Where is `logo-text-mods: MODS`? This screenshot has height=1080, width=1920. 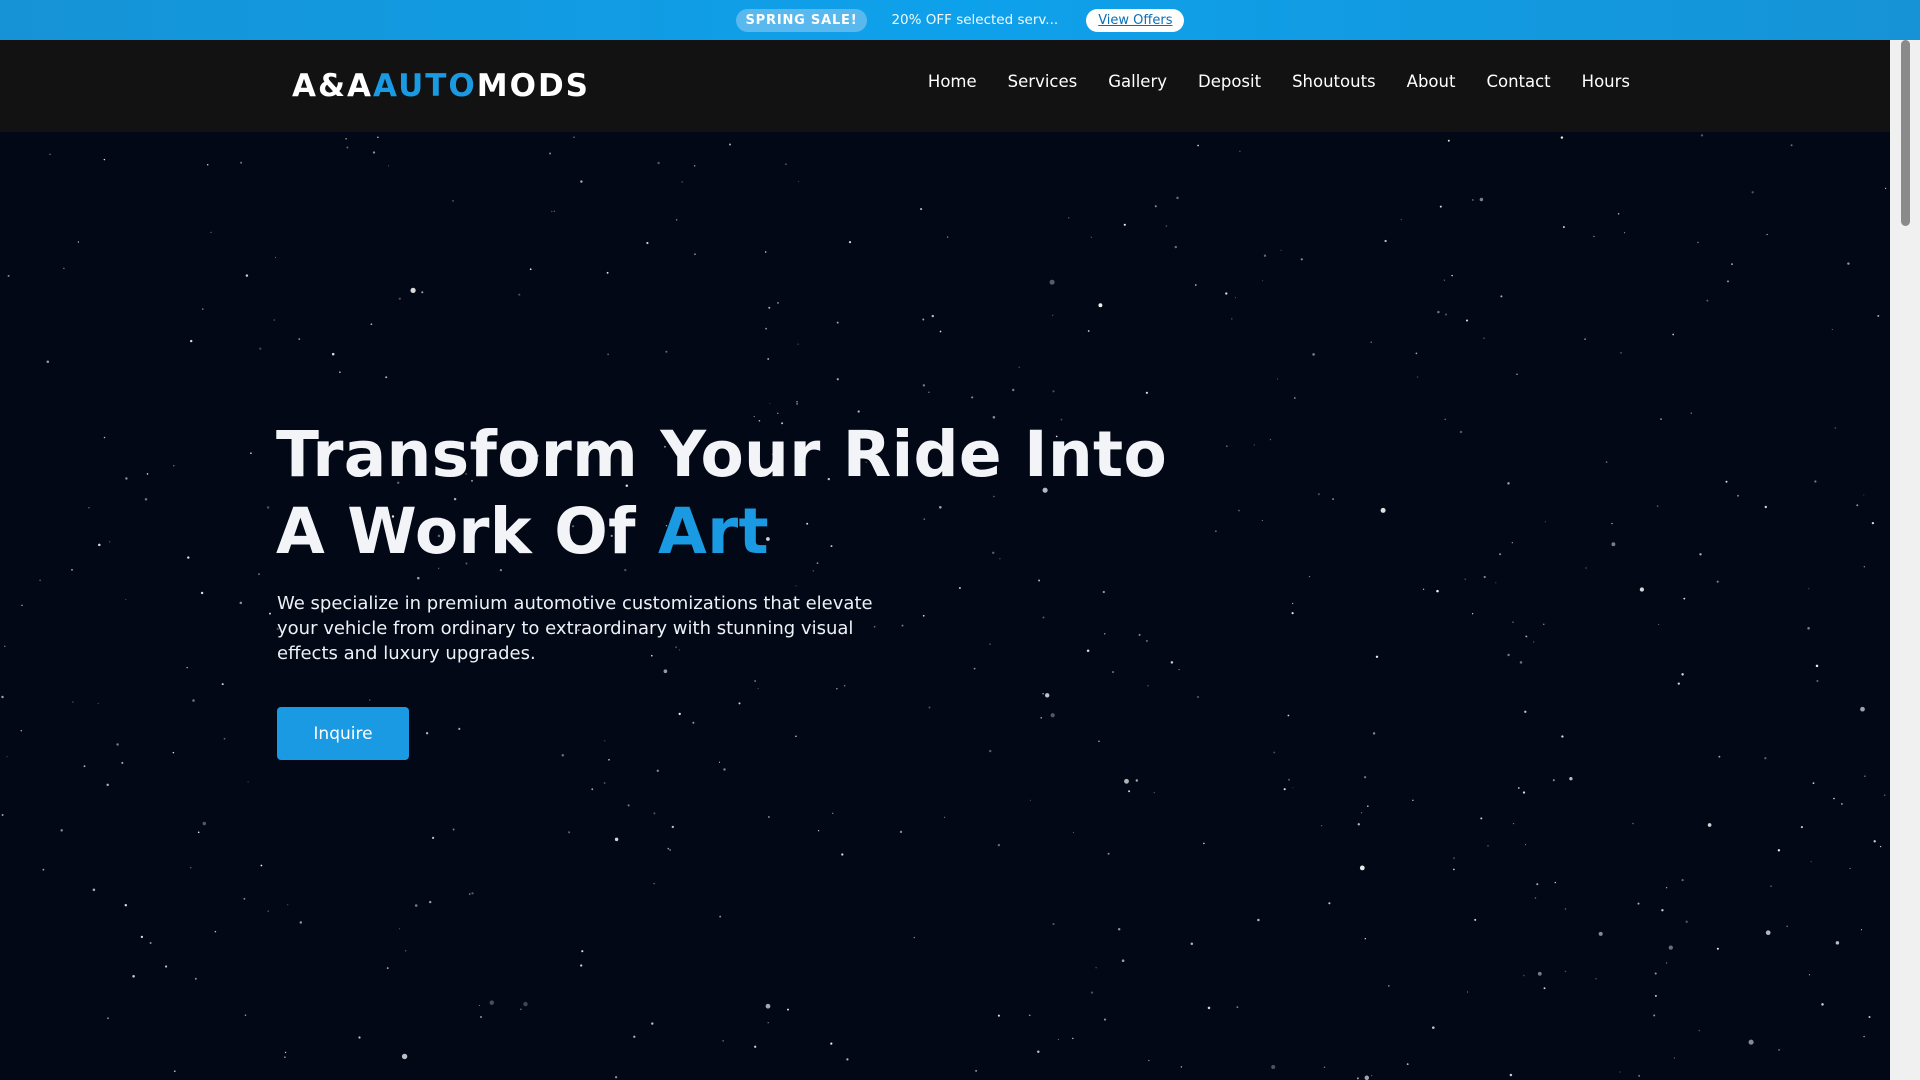
logo-text-mods: MODS is located at coordinates (533, 86).